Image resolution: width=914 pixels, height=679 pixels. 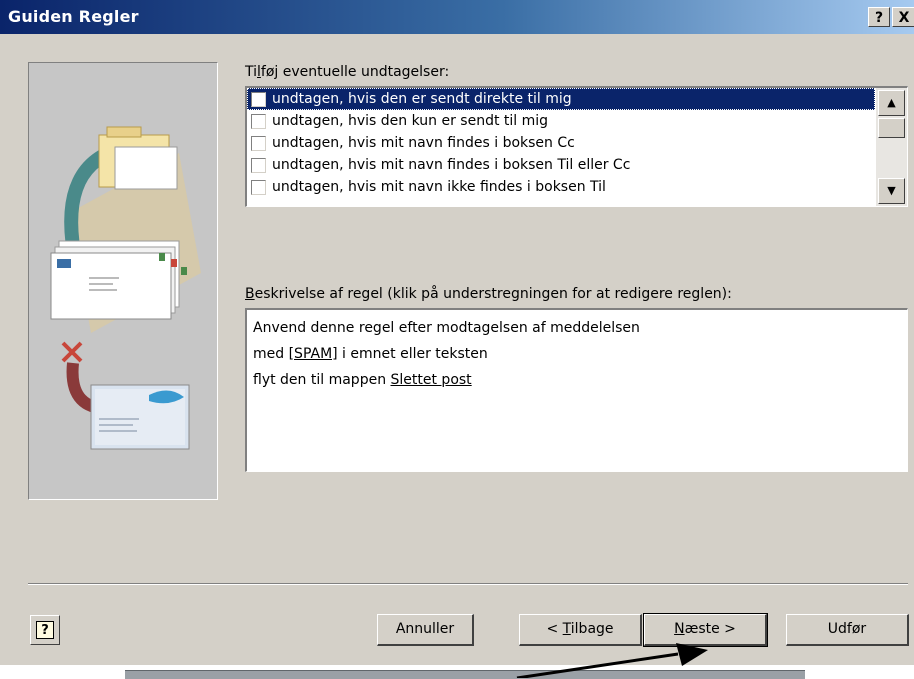 I want to click on next-button-rest: æste >, so click(x=710, y=629).